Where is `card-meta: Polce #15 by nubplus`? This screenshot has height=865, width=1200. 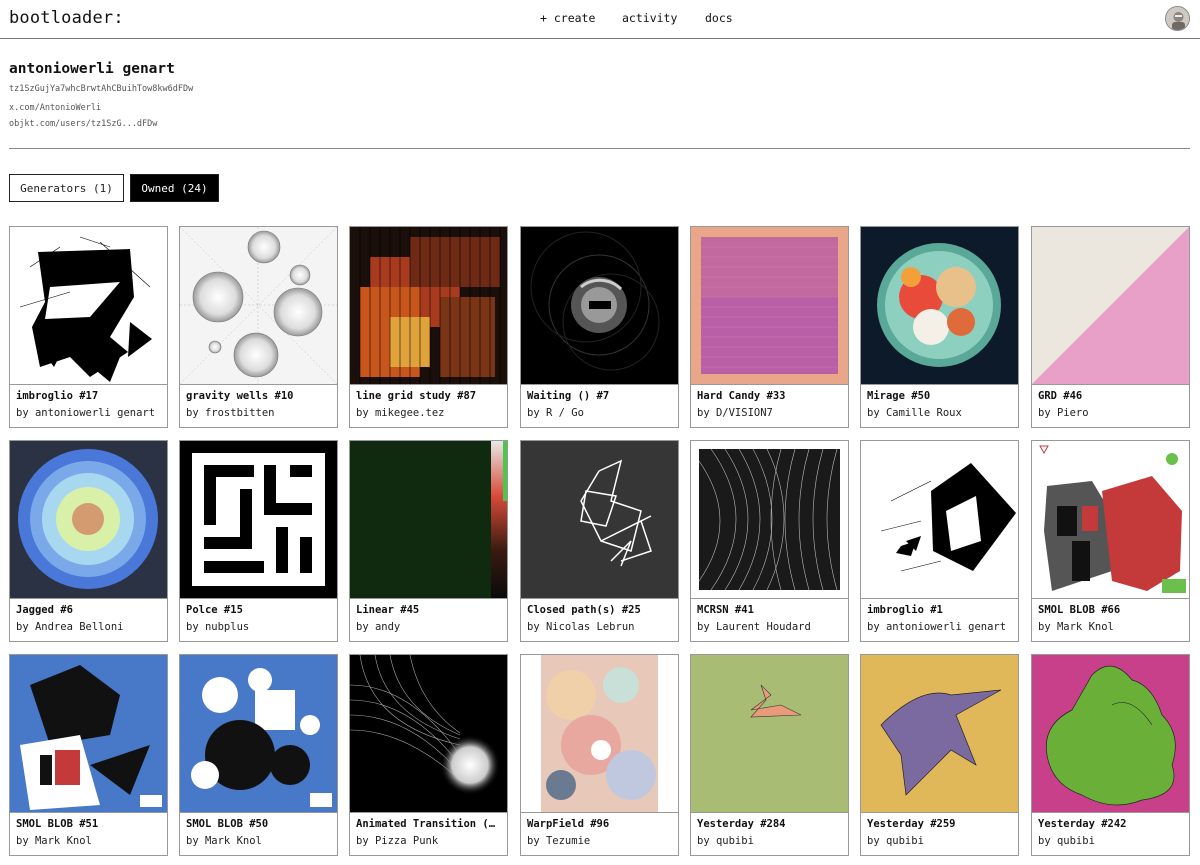
card-meta: Polce #15 by nubplus is located at coordinates (258, 619).